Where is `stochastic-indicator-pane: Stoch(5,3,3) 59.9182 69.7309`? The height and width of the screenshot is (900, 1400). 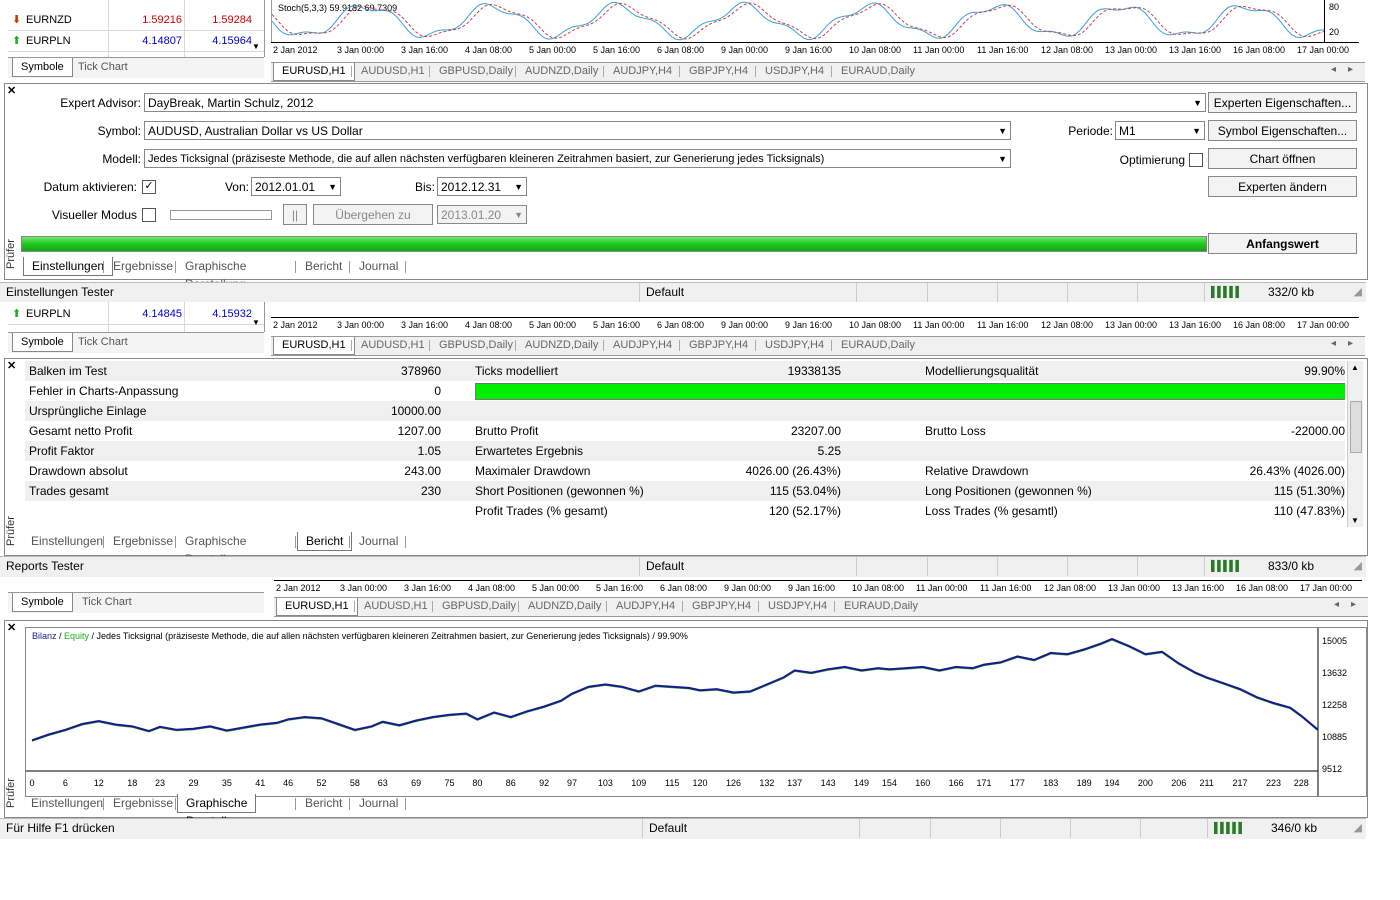
stochastic-indicator-pane: Stoch(5,3,3) 59.9182 69.7309 is located at coordinates (798, 21).